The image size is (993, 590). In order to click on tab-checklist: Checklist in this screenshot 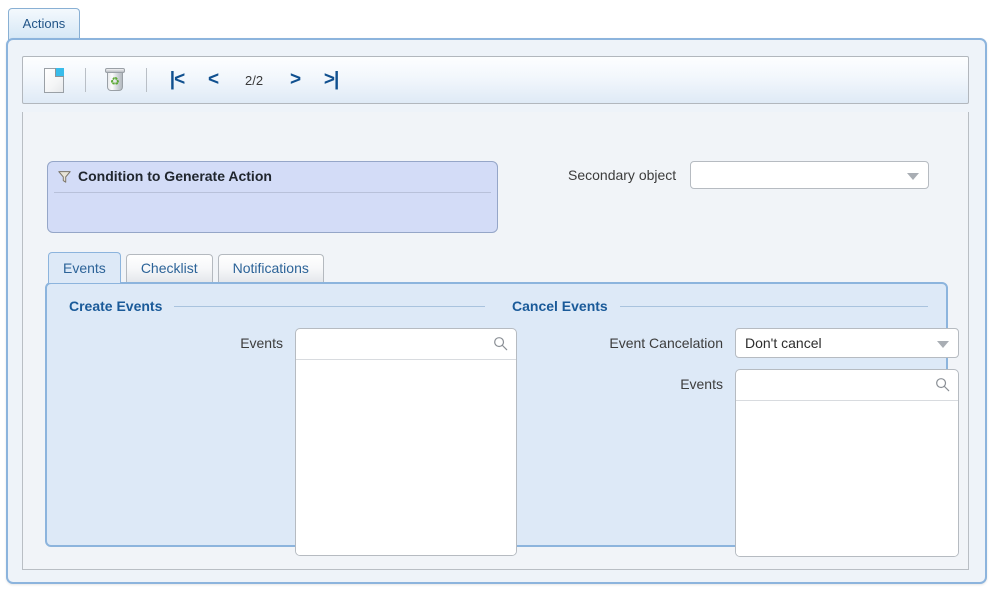, I will do `click(169, 268)`.